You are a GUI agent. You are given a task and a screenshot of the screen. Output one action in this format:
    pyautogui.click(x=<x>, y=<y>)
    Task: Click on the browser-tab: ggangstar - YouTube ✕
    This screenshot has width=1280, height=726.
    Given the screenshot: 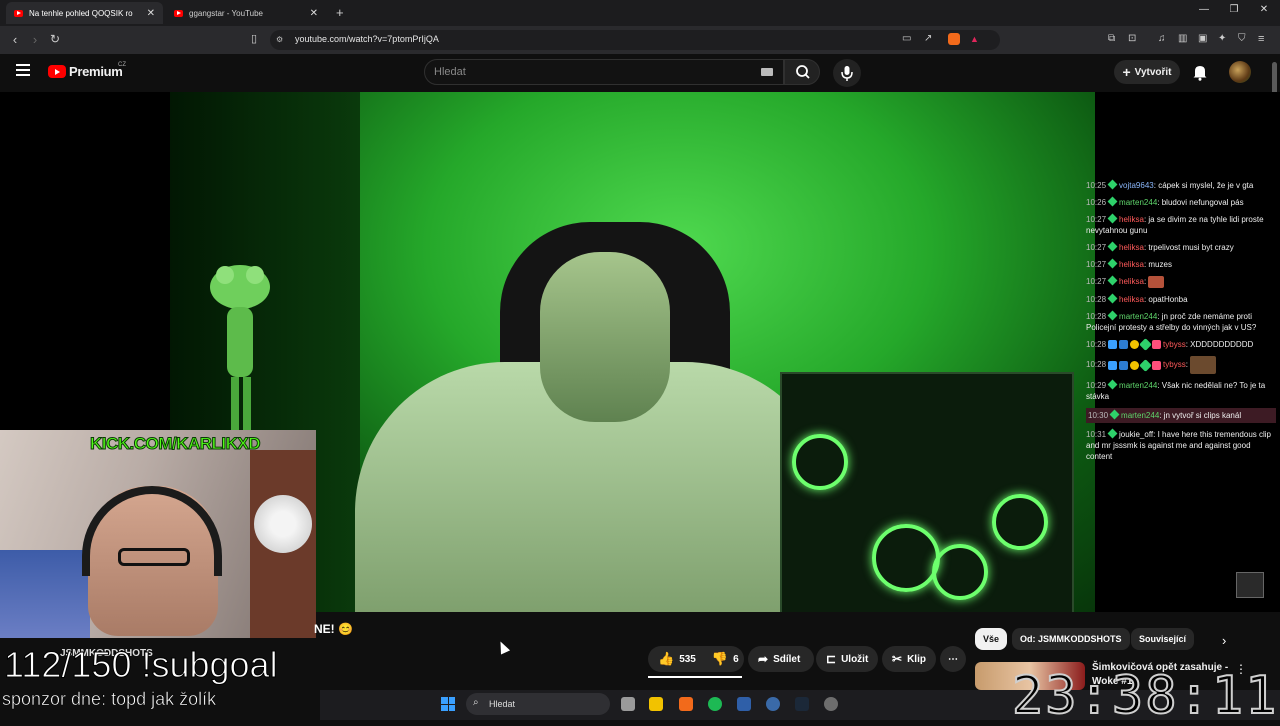 What is the action you would take?
    pyautogui.click(x=246, y=13)
    